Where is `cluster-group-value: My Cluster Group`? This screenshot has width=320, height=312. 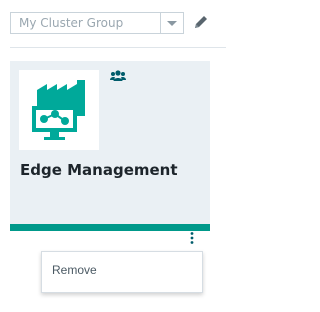
cluster-group-value: My Cluster Group is located at coordinates (71, 23).